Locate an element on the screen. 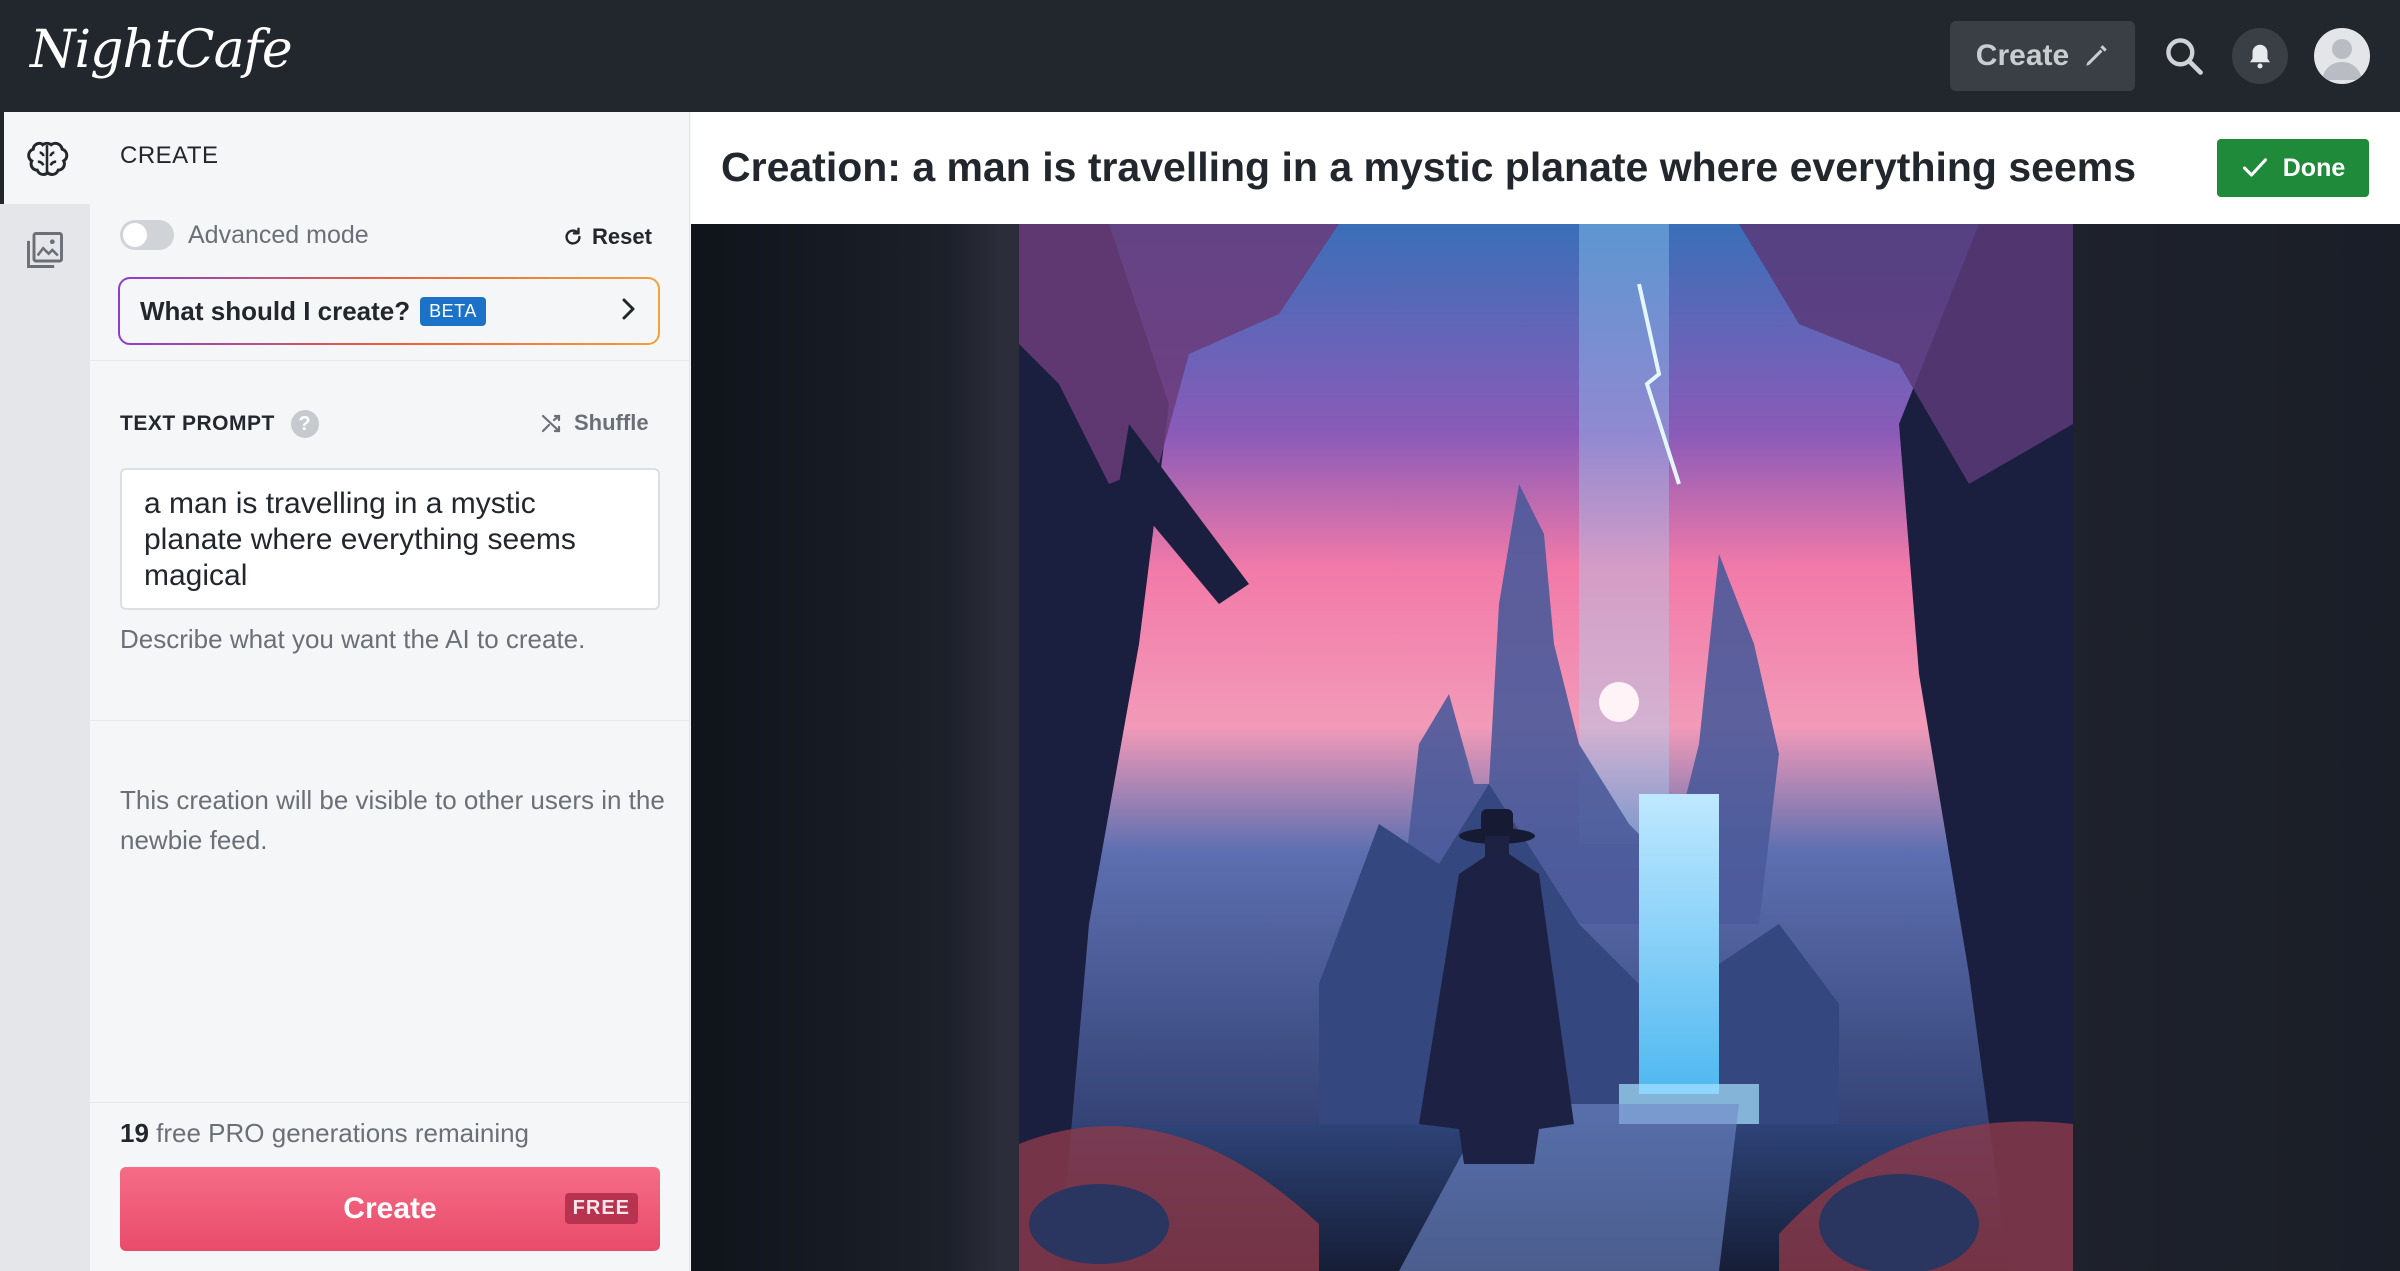  rail-item-create is located at coordinates (45, 158).